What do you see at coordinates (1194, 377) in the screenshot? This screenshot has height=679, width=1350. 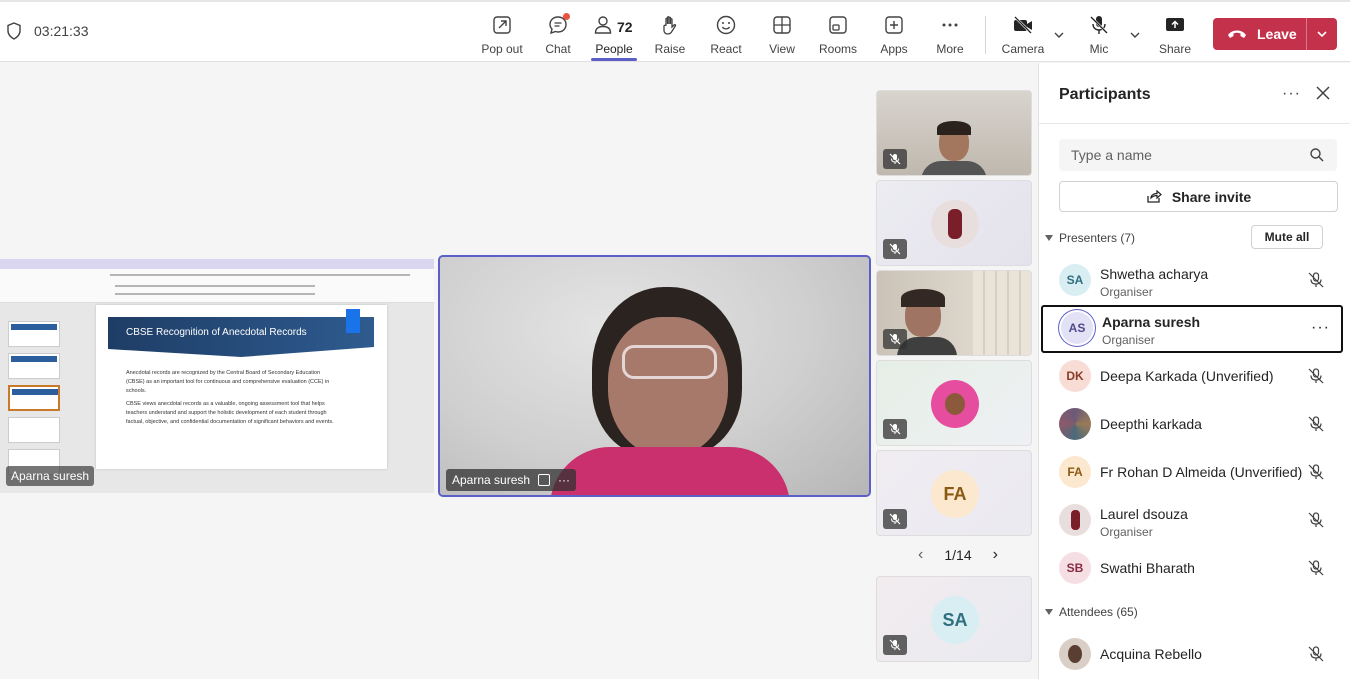 I see `participant-row: DK Deepa Karkada (Unverified)` at bounding box center [1194, 377].